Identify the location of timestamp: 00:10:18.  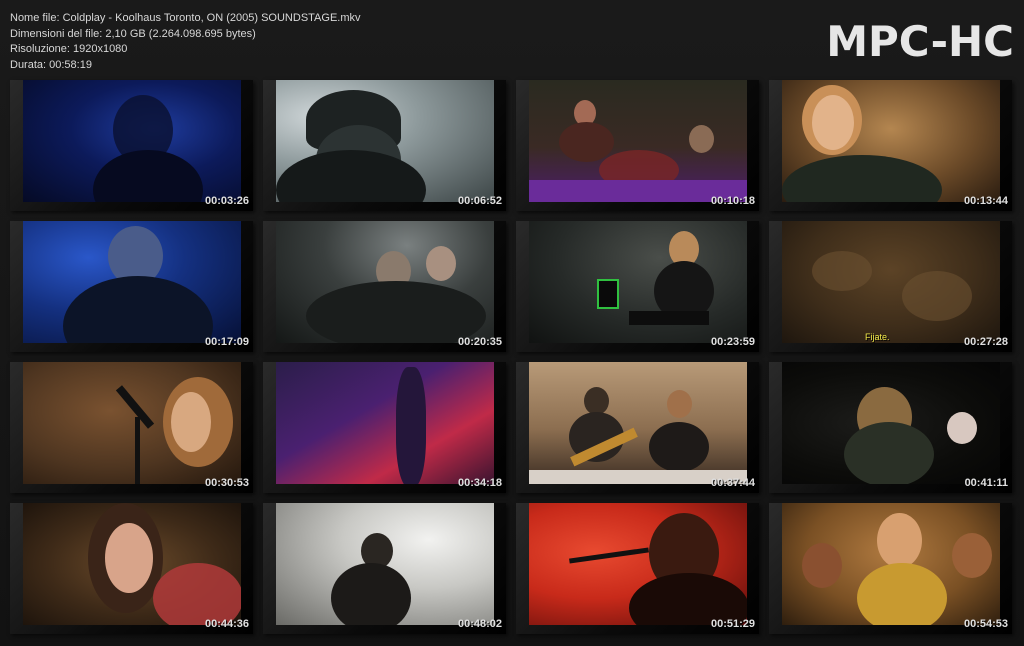
(732, 201).